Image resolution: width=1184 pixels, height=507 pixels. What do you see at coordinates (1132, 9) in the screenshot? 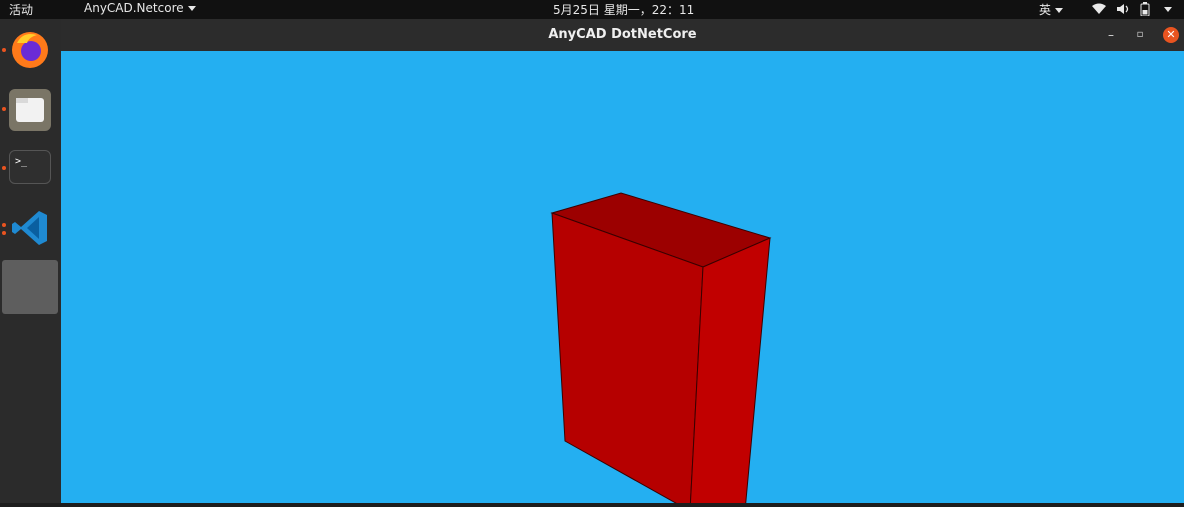
I see `system-tray` at bounding box center [1132, 9].